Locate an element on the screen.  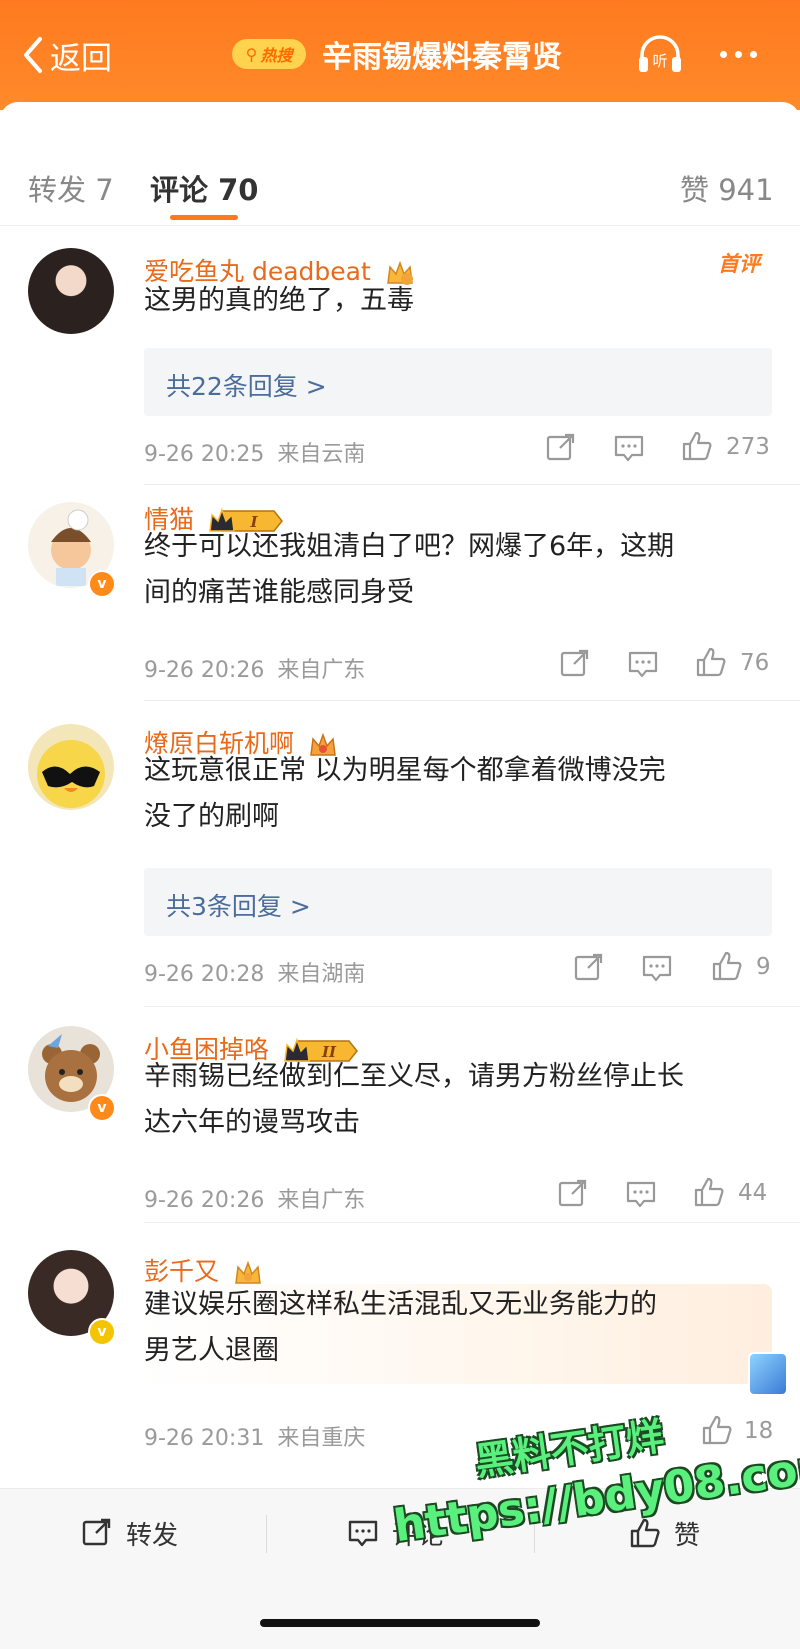
comment-time: 9-26 20:28 is located at coordinates (204, 974).